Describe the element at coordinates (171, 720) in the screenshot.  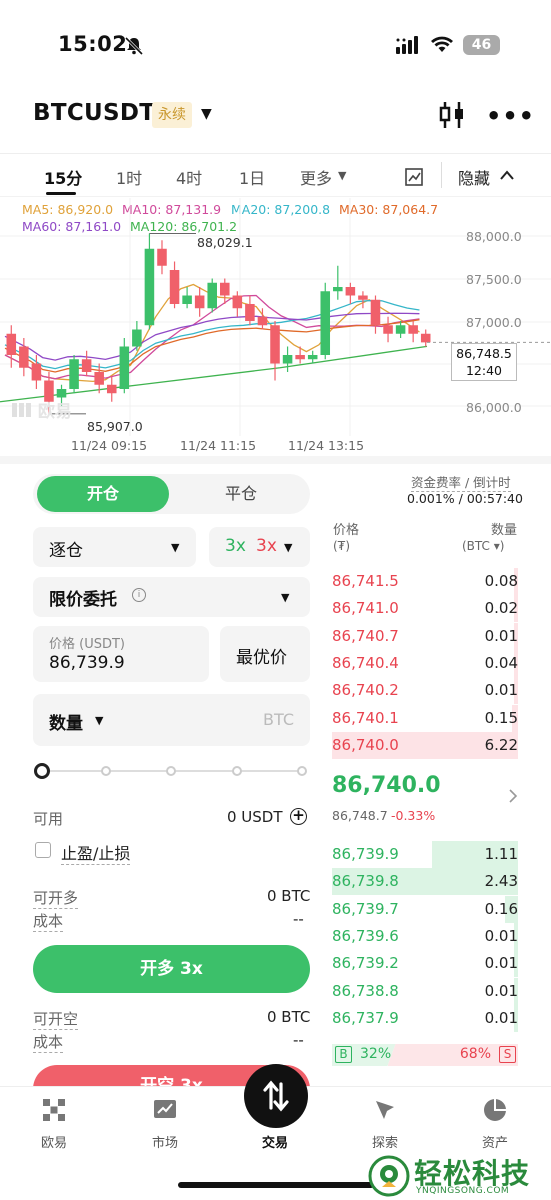
I see `quantity-input: 数量 ▼ BTC` at that location.